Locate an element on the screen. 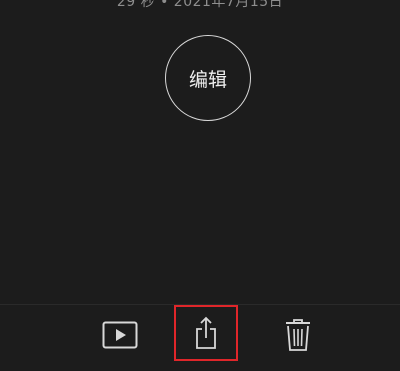 The image size is (400, 371). delete-button is located at coordinates (298, 335).